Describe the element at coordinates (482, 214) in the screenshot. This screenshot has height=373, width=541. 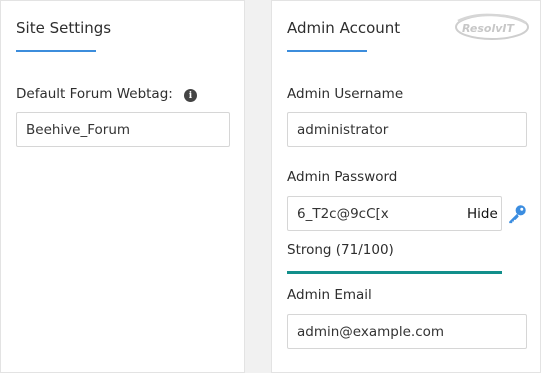
I see `hide-password-button: Hide` at that location.